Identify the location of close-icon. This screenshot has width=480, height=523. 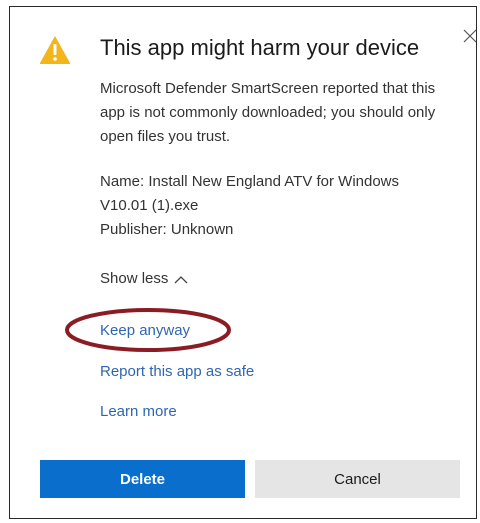
(470, 36).